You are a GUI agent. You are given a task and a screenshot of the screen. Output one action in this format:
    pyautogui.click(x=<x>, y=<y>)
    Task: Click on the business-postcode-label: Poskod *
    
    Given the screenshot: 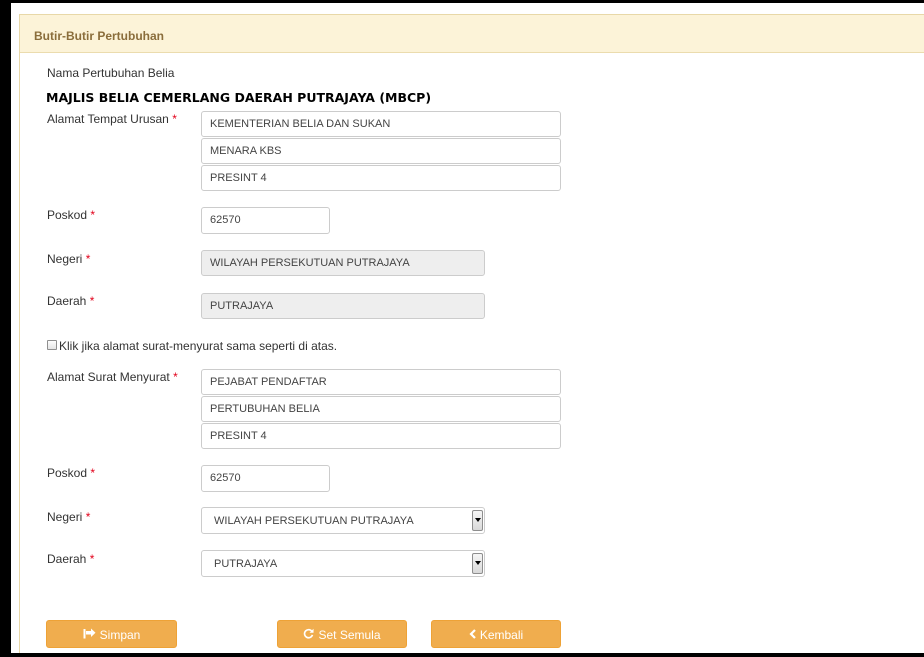 What is the action you would take?
    pyautogui.click(x=71, y=215)
    